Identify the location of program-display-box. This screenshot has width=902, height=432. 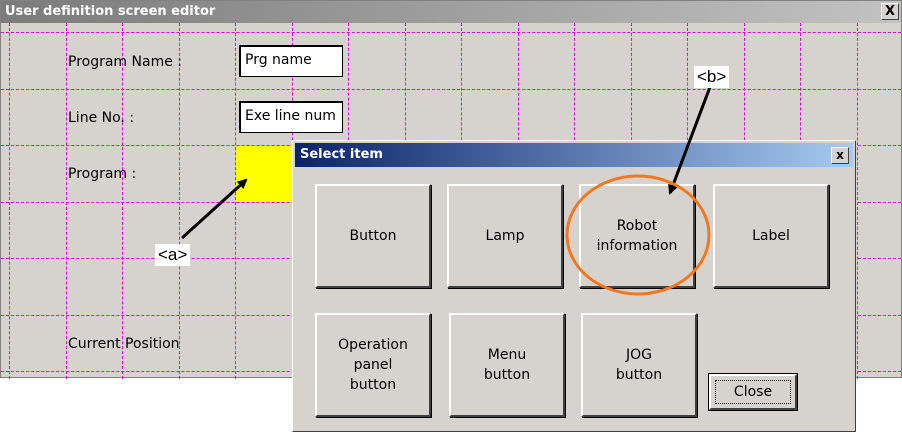
(264, 174).